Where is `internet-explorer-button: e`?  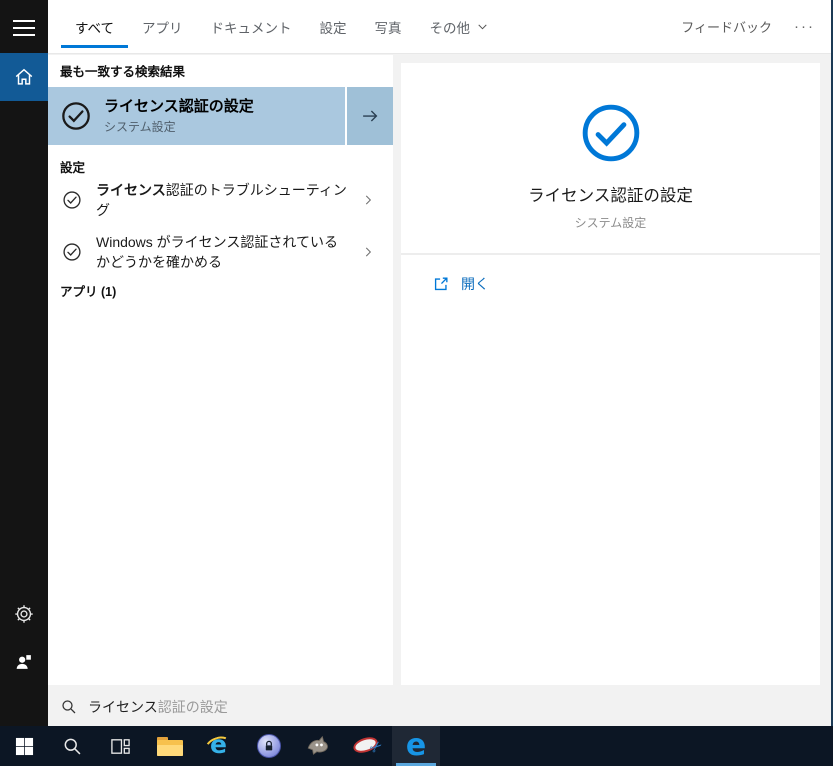 internet-explorer-button: e is located at coordinates (219, 746).